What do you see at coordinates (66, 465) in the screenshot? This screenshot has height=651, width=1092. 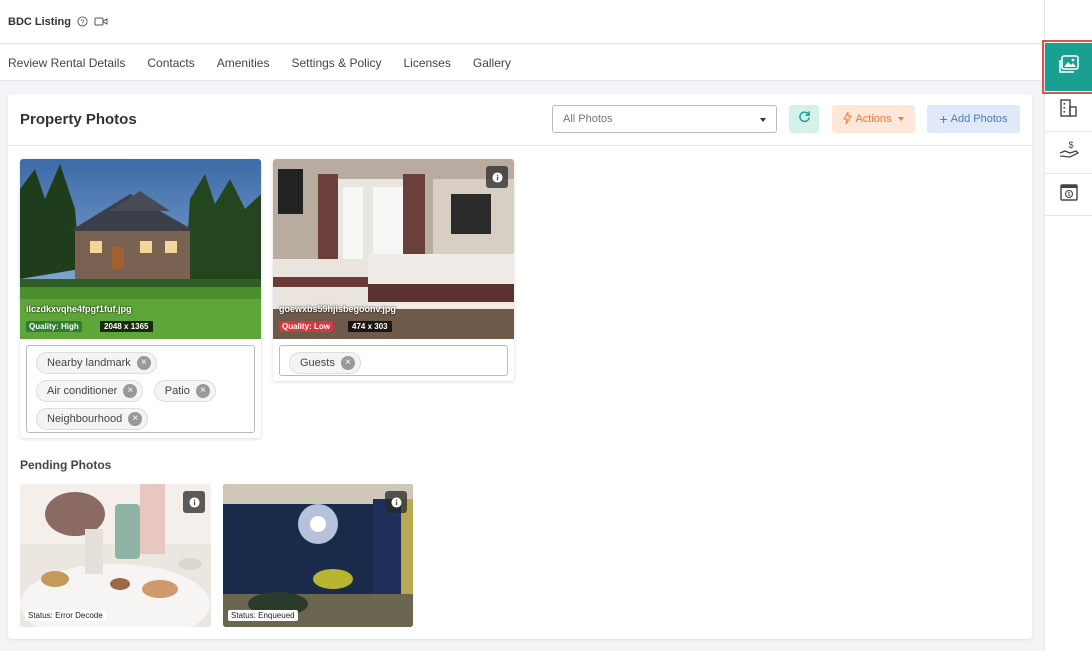 I see `pending-photos-title: Pending Photos` at bounding box center [66, 465].